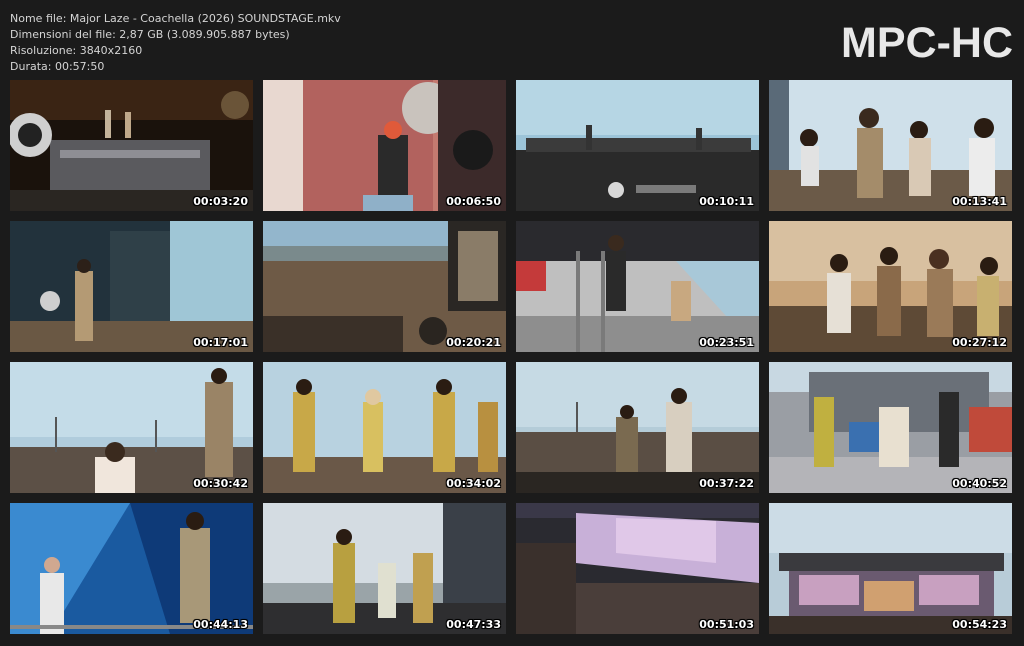 This screenshot has width=1024, height=646. I want to click on thumbnail-10-image, so click(384, 427).